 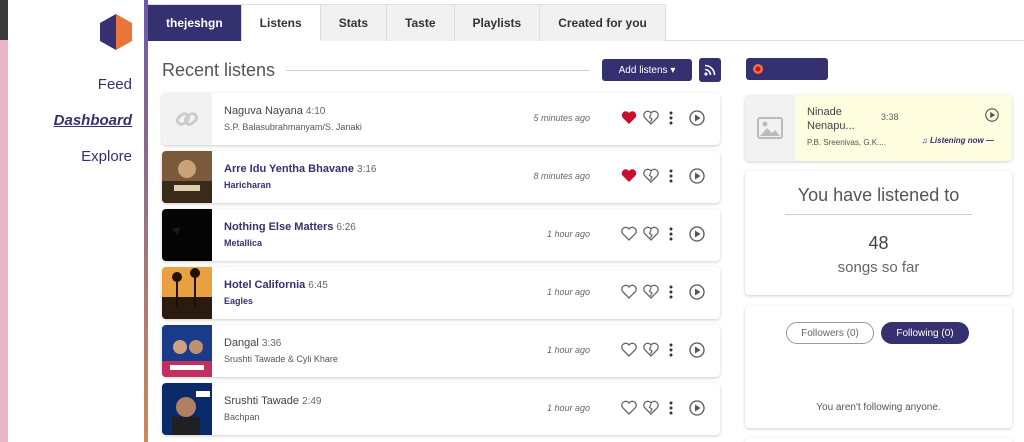 I want to click on tab-playlists: Playlists, so click(x=497, y=22).